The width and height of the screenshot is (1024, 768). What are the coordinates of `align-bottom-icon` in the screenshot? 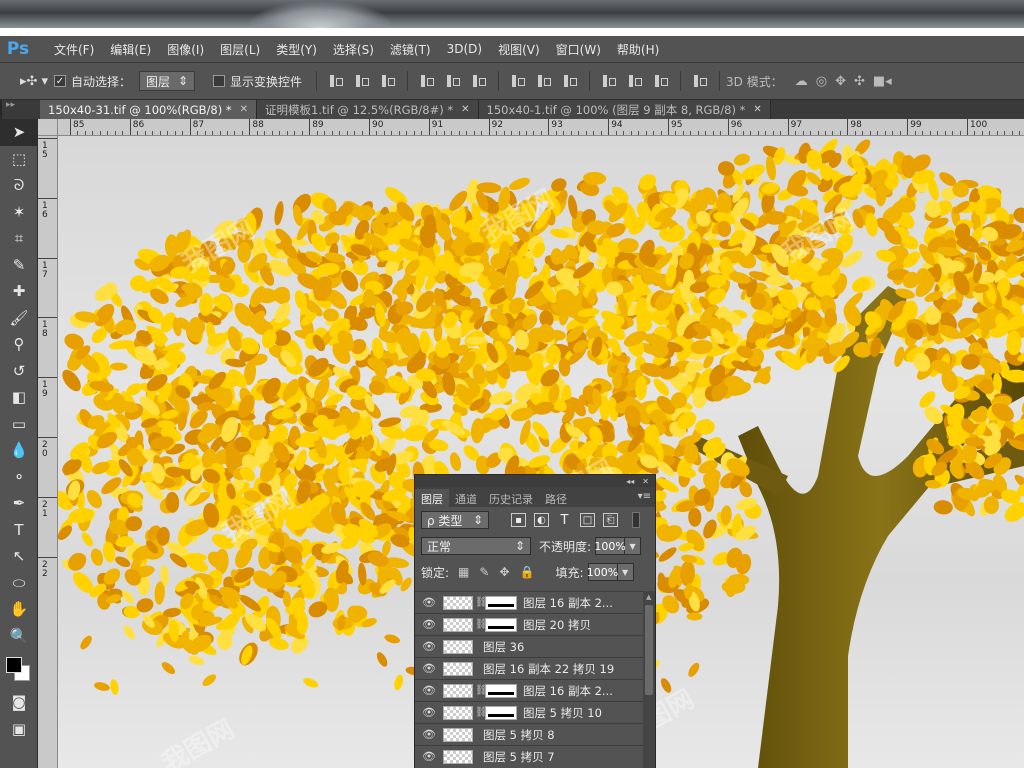 It's located at (388, 81).